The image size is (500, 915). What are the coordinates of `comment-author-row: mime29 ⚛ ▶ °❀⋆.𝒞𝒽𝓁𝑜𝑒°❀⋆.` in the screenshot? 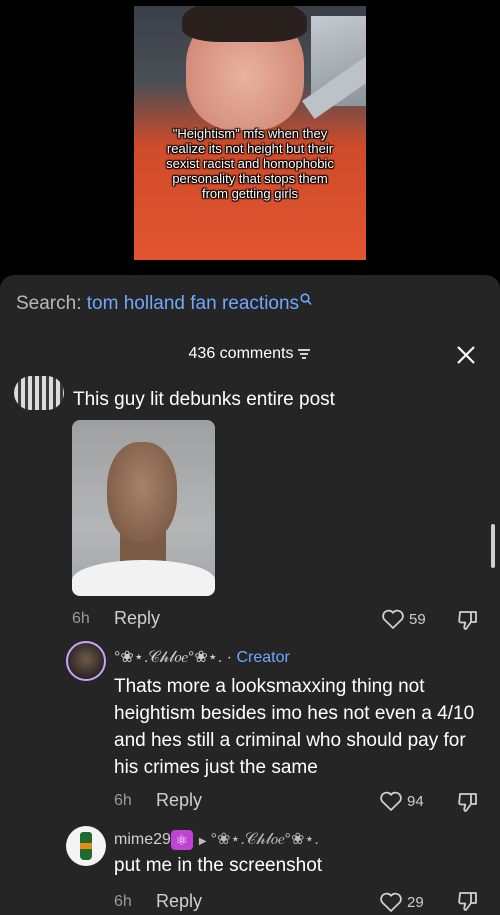 It's located at (216, 839).